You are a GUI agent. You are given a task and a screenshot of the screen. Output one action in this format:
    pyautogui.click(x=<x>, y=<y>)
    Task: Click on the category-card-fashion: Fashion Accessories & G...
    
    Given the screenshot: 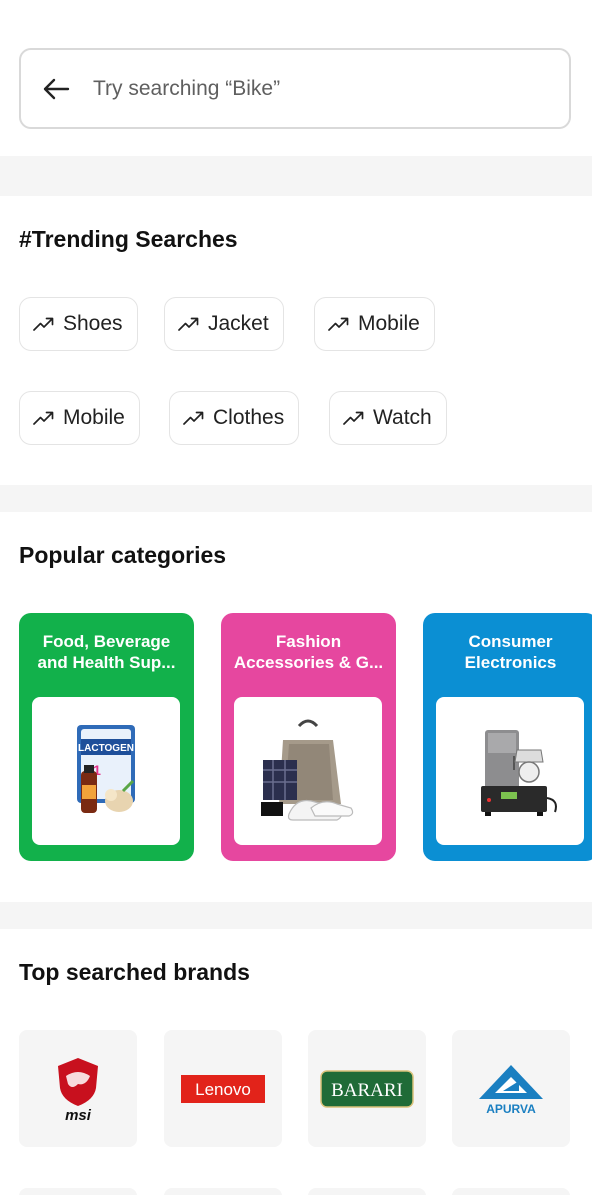 What is the action you would take?
    pyautogui.click(x=308, y=737)
    